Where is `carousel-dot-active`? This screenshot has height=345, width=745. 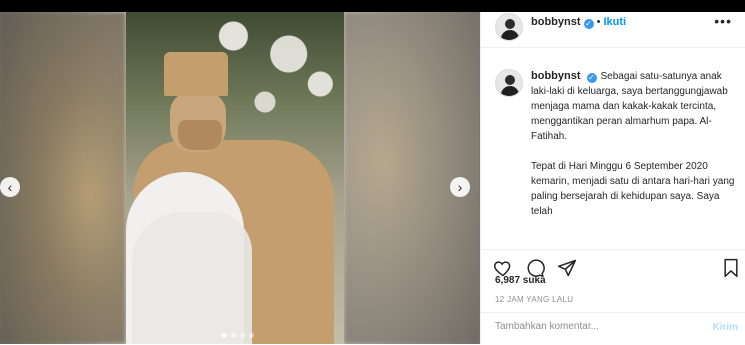 carousel-dot-active is located at coordinates (224, 335).